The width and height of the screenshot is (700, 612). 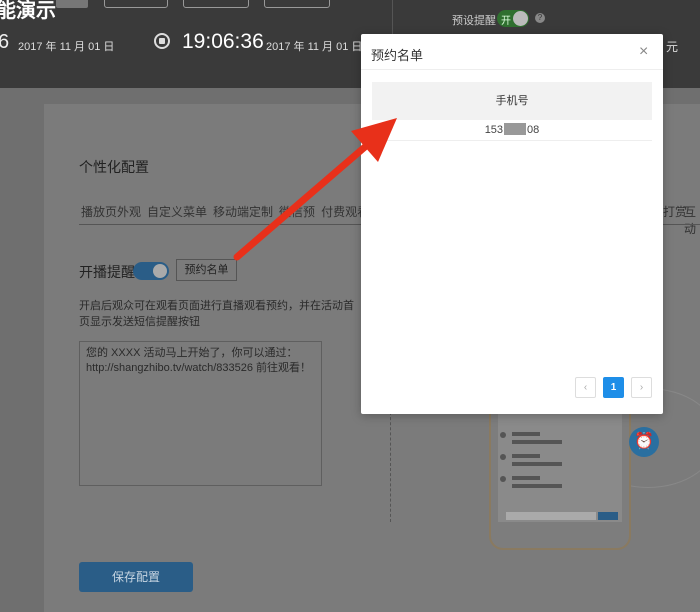 What do you see at coordinates (66, 47) in the screenshot?
I see `start-date: 2017 年 11 月 01 日` at bounding box center [66, 47].